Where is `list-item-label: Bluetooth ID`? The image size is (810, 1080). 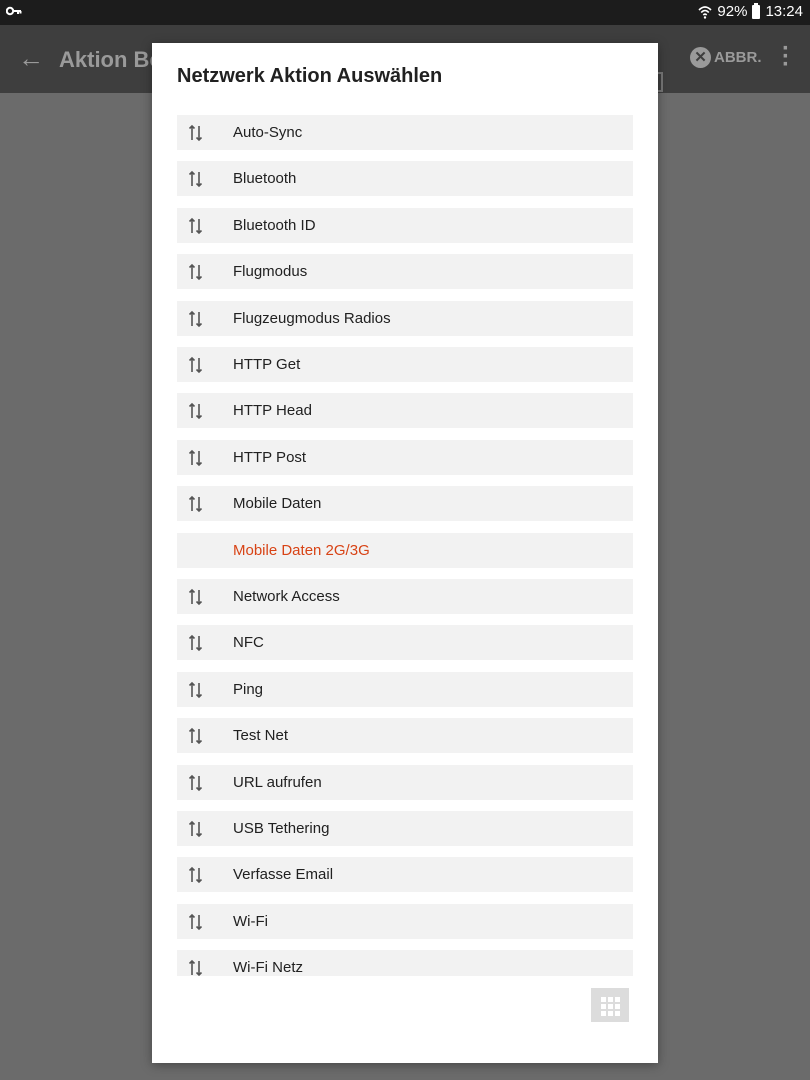 list-item-label: Bluetooth ID is located at coordinates (274, 225).